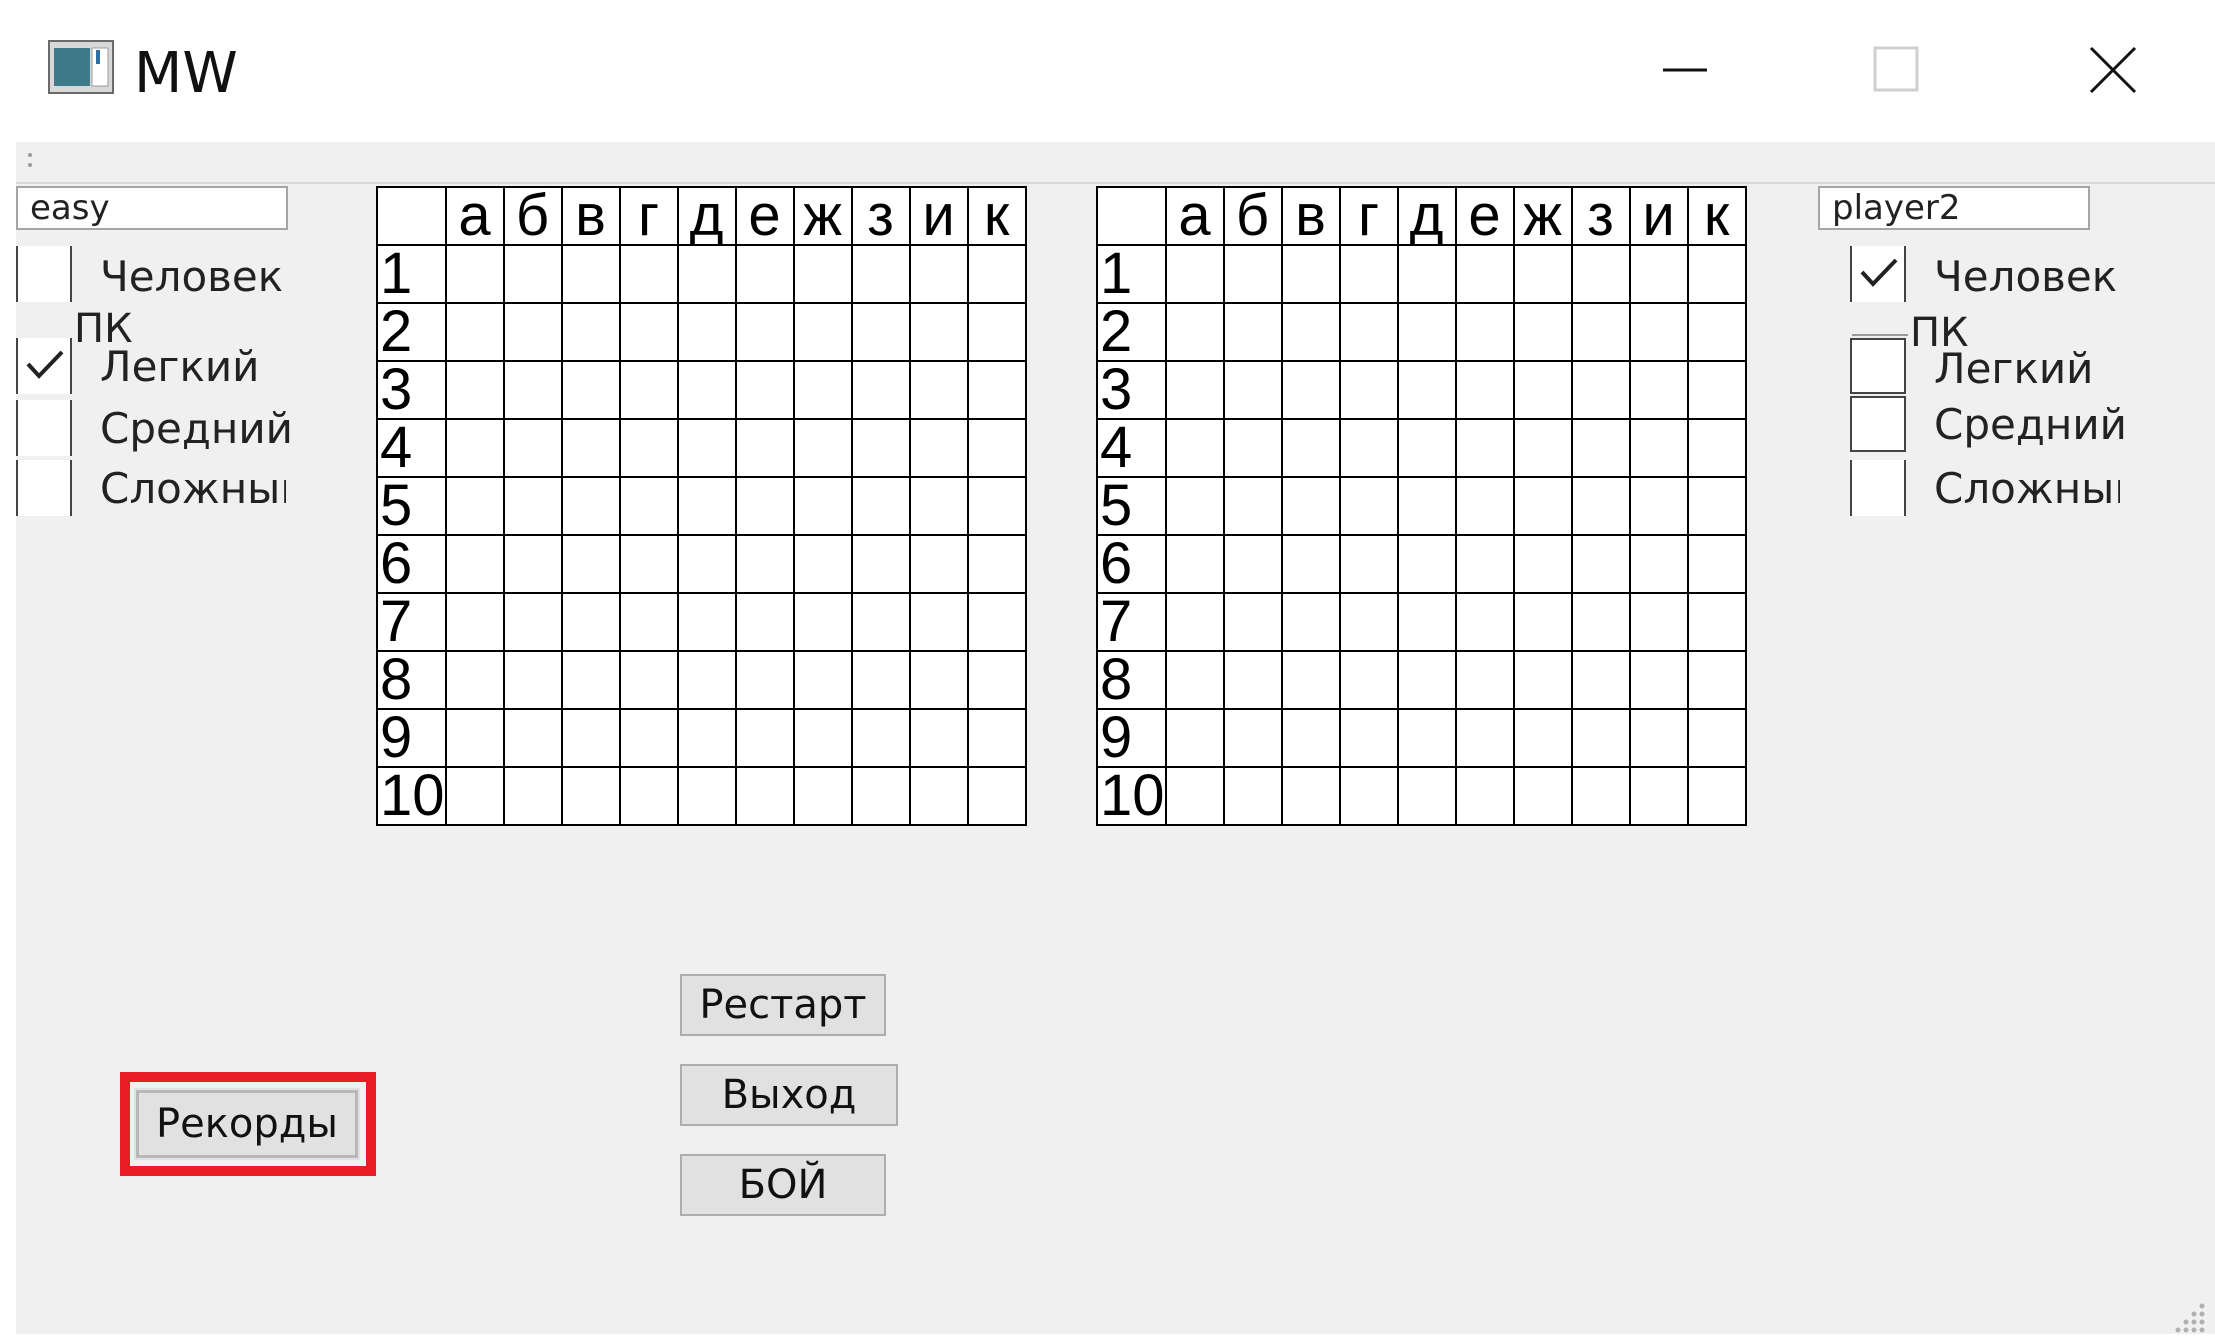 This screenshot has width=2215, height=1342. I want to click on player2-name-input, so click(1954, 208).